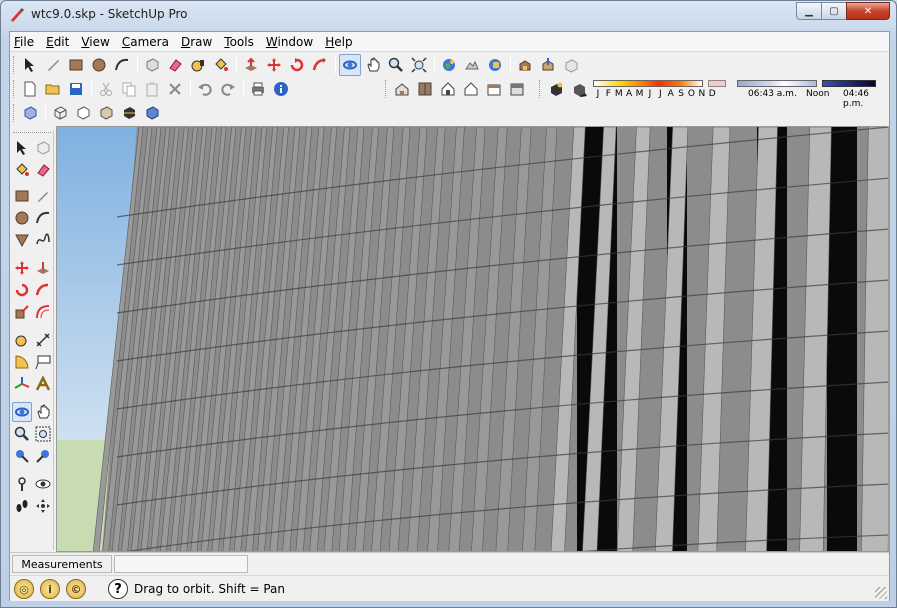  What do you see at coordinates (571, 65) in the screenshot?
I see `share-component-button` at bounding box center [571, 65].